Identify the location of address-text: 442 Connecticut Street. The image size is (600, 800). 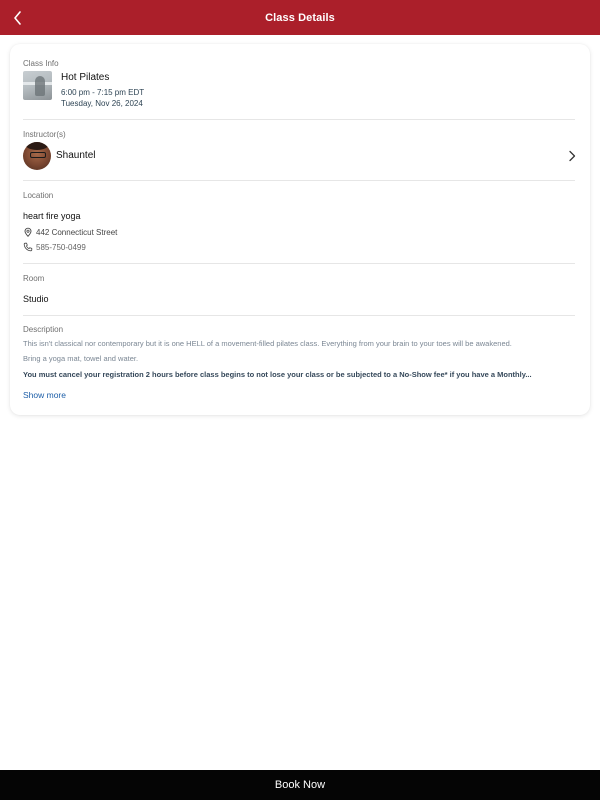
(77, 232).